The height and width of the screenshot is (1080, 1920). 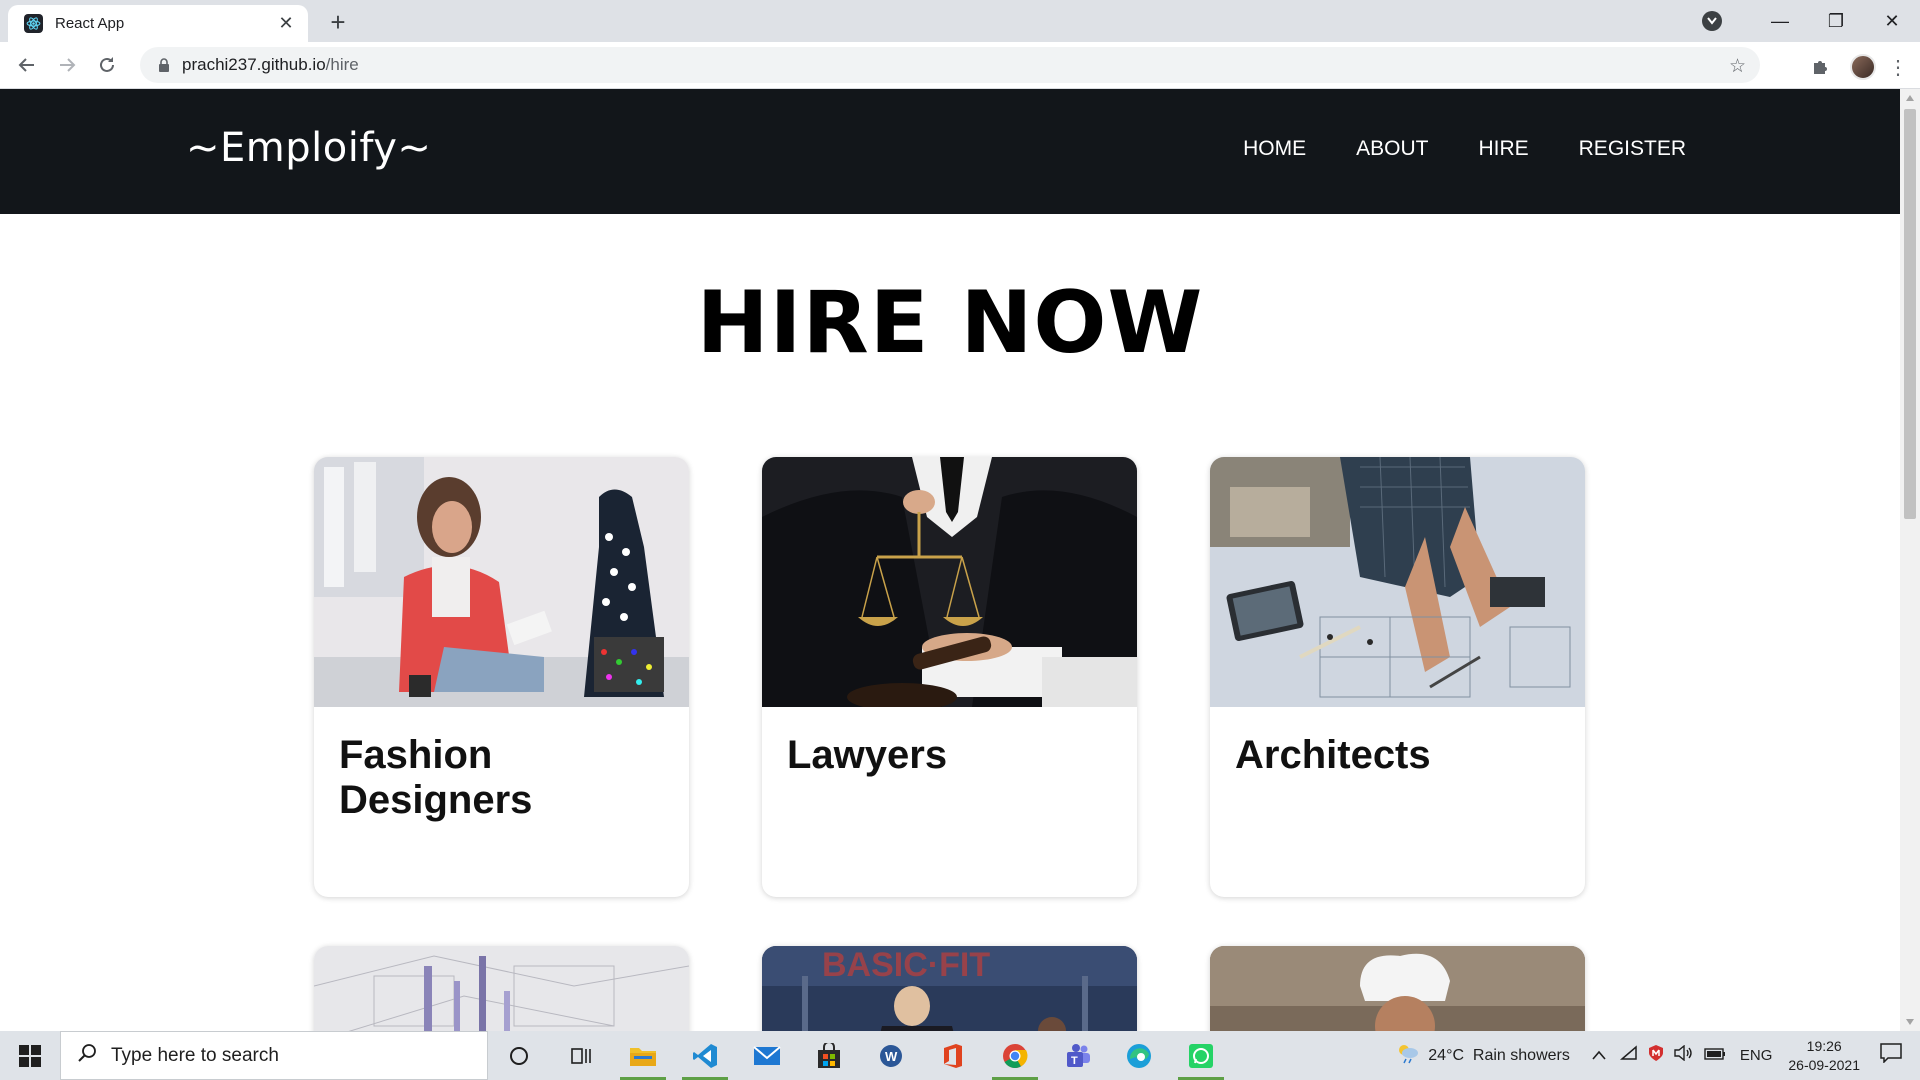 I want to click on chevron-up-icon, so click(x=1599, y=1056).